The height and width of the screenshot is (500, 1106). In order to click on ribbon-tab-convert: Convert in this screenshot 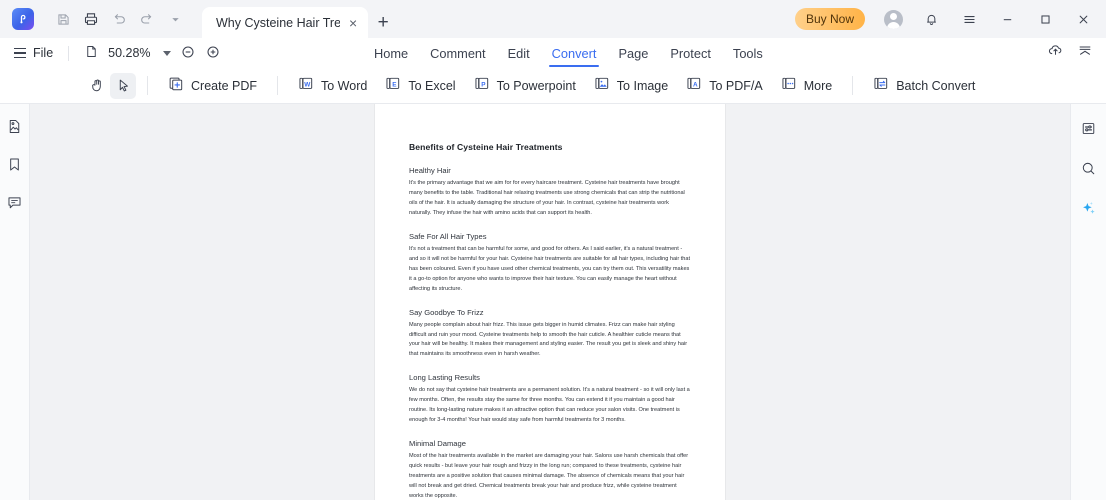, I will do `click(574, 53)`.